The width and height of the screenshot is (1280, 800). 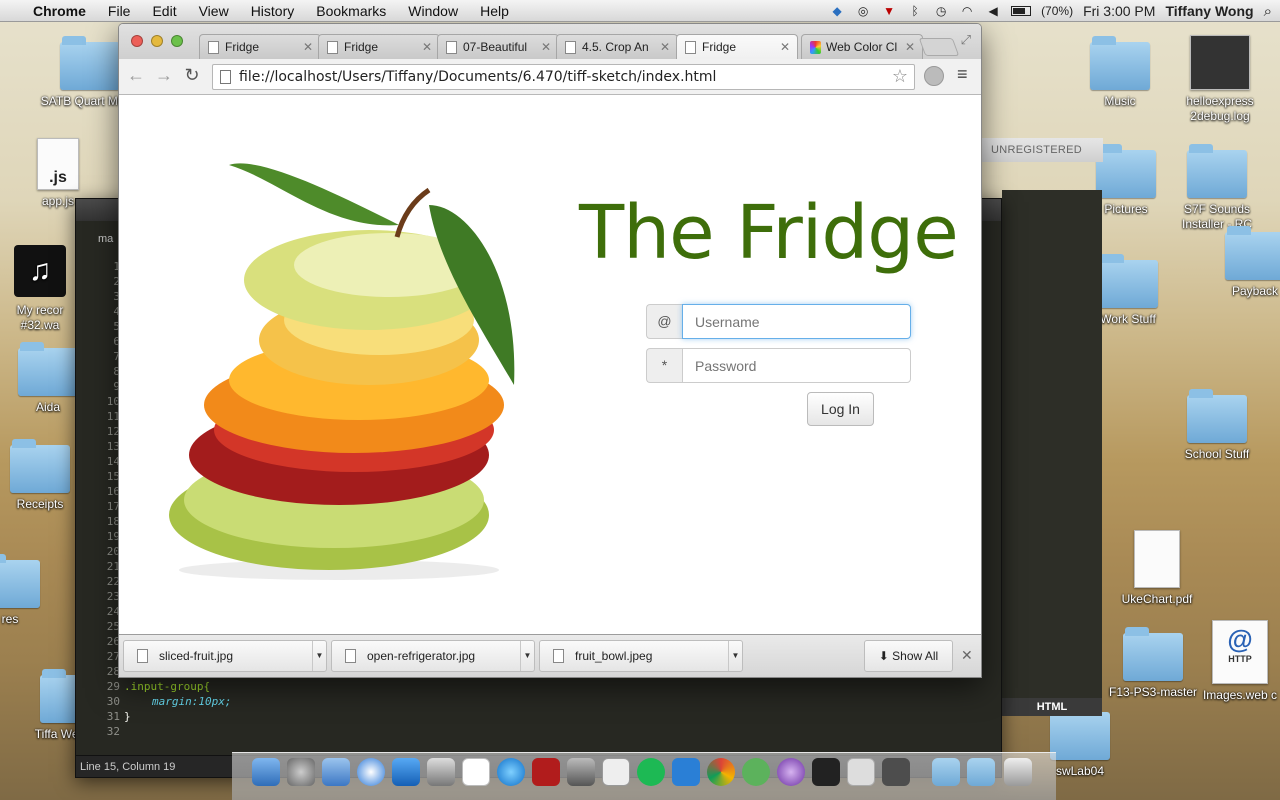 What do you see at coordinates (1217, 425) in the screenshot?
I see `desktop-folder: School Stuff` at bounding box center [1217, 425].